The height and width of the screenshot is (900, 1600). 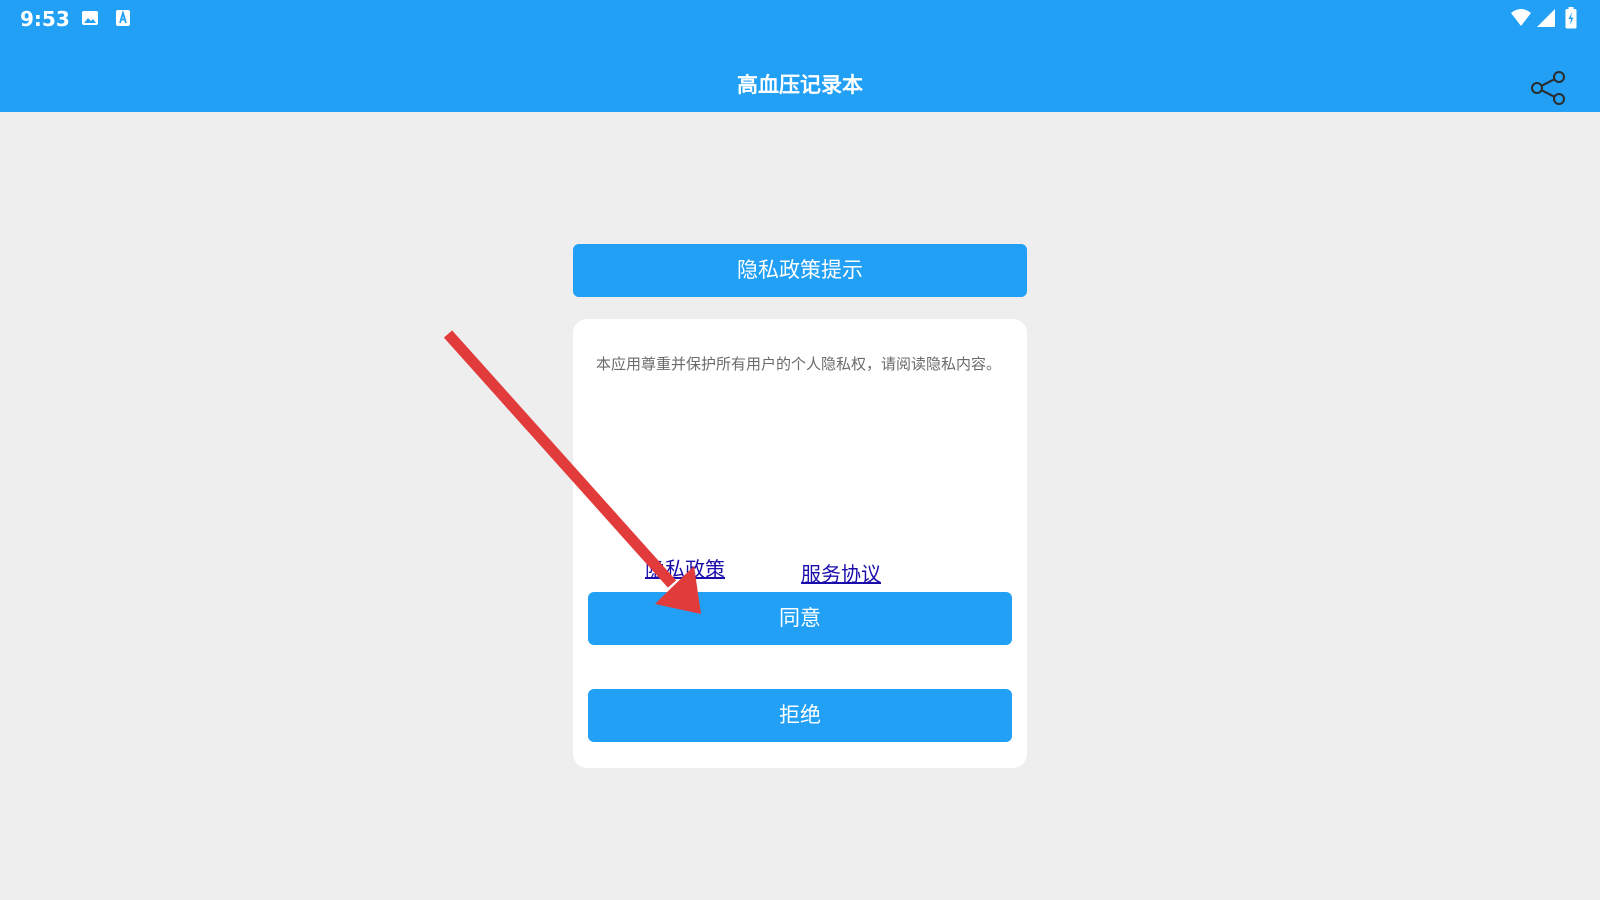 I want to click on battery-icon, so click(x=1571, y=18).